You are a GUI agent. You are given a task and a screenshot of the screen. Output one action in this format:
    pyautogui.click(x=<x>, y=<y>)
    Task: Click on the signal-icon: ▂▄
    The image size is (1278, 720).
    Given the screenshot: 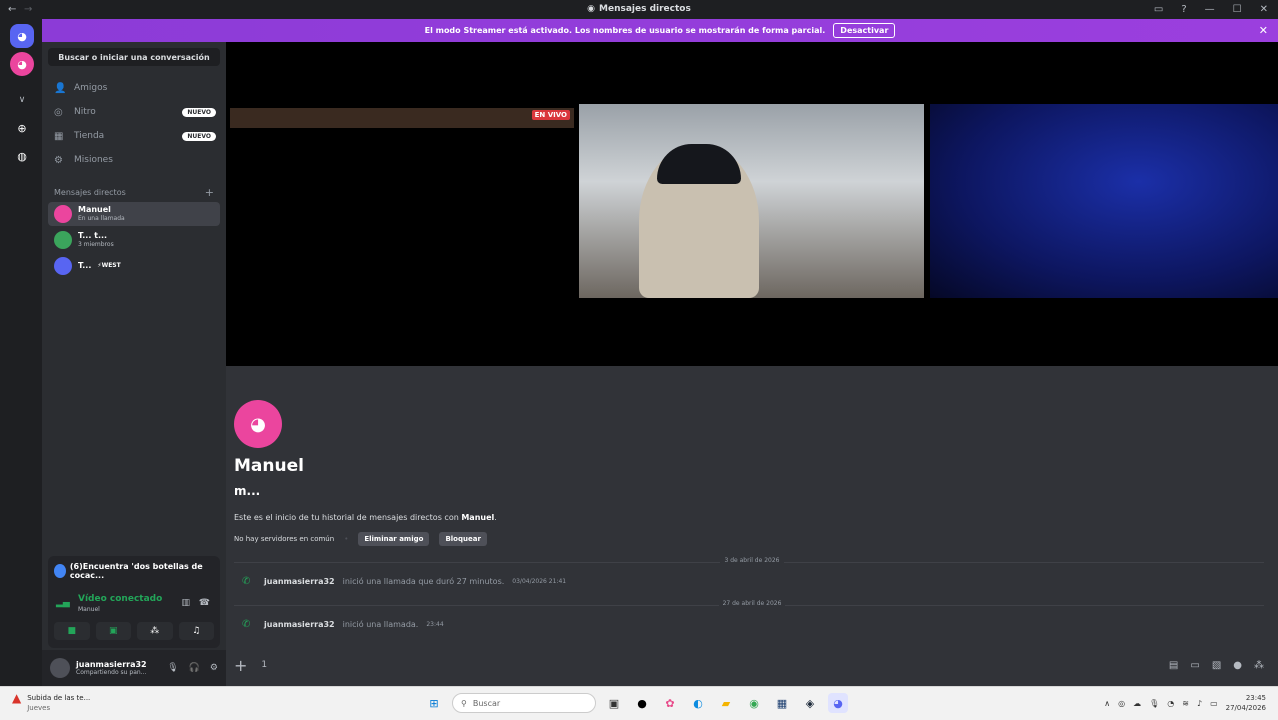 What is the action you would take?
    pyautogui.click(x=63, y=603)
    